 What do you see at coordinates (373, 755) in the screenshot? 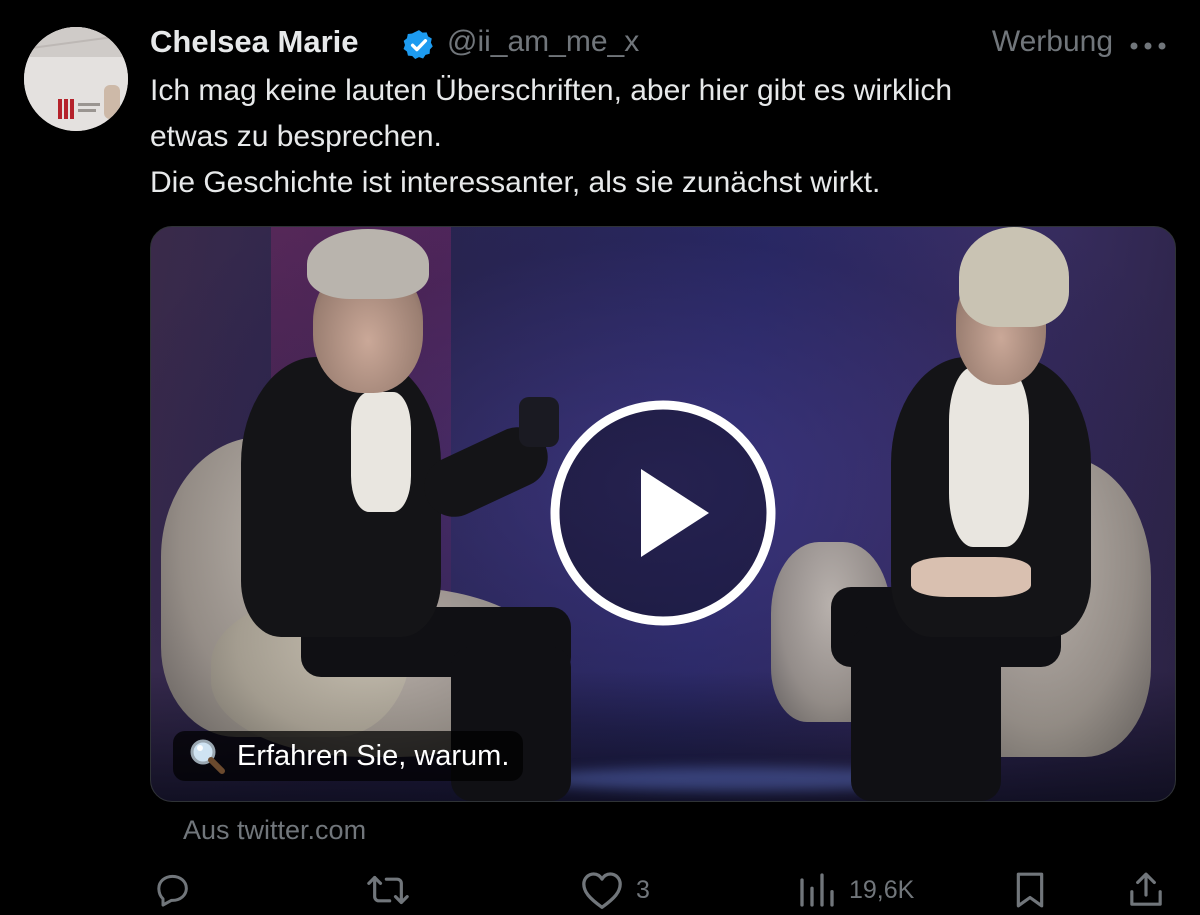
I see `video-caption-text: Erfahren Sie, warum.` at bounding box center [373, 755].